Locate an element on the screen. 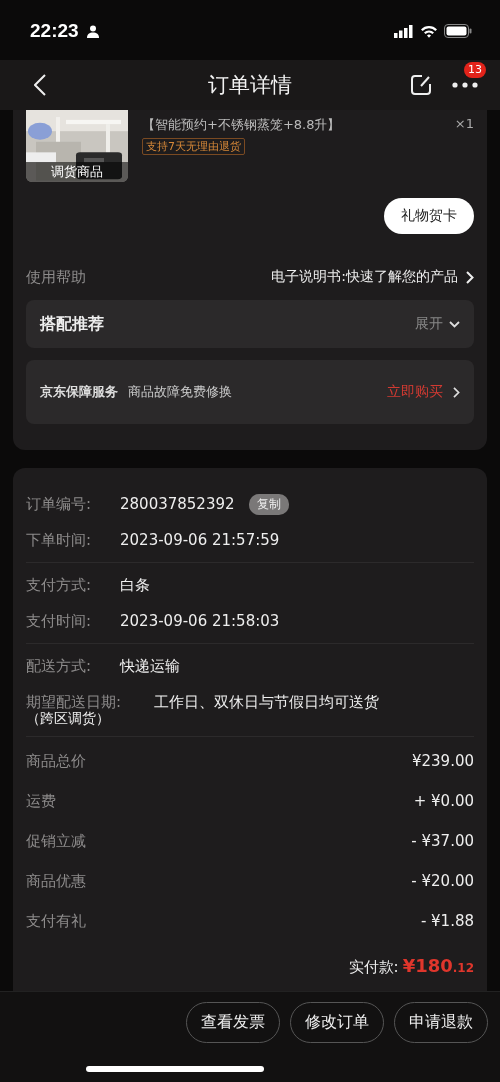 The height and width of the screenshot is (1082, 500). gift-card-button: 礼物贺卡 is located at coordinates (429, 216).